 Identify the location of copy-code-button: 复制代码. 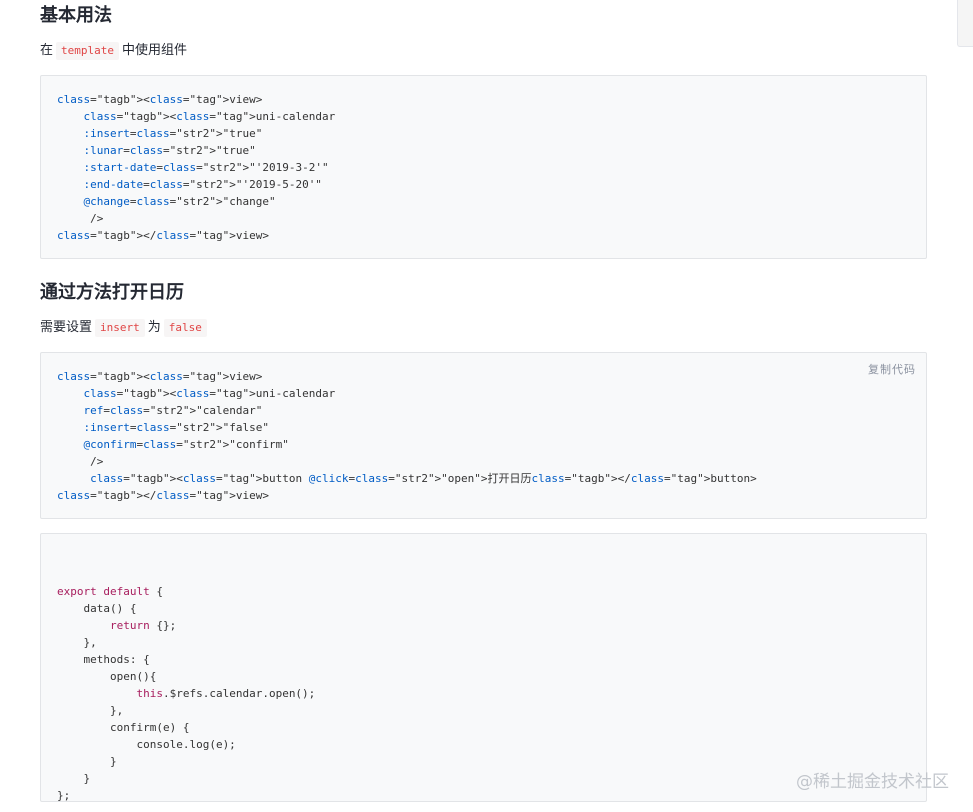
(892, 369).